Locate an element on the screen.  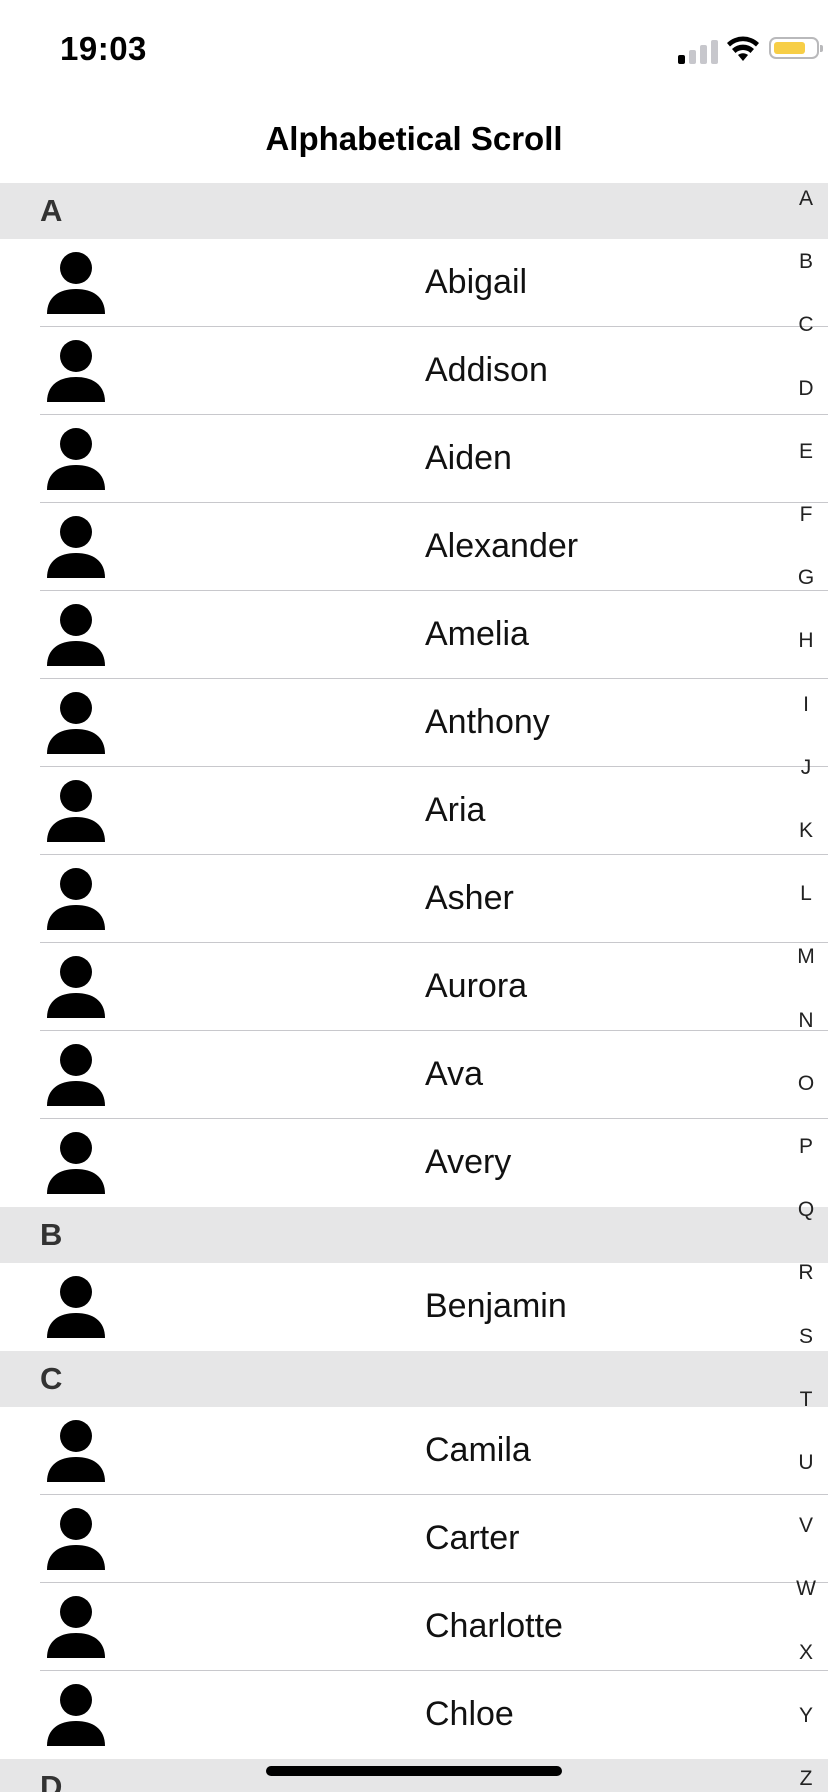
home-indicator is located at coordinates (414, 1771).